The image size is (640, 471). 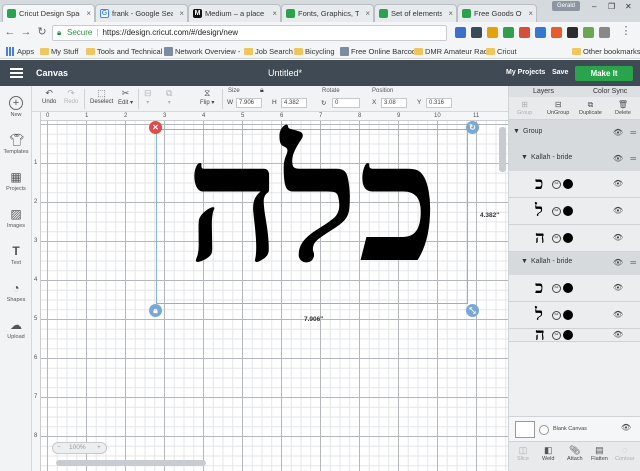 What do you see at coordinates (524, 108) in the screenshot?
I see `group-button: ⊞ Group` at bounding box center [524, 108].